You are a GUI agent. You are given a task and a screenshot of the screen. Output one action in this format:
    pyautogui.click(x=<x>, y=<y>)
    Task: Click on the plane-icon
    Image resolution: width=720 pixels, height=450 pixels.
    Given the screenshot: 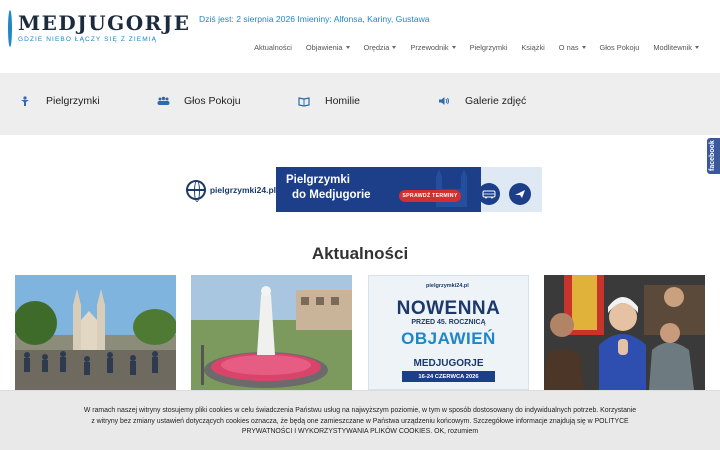 What is the action you would take?
    pyautogui.click(x=520, y=194)
    